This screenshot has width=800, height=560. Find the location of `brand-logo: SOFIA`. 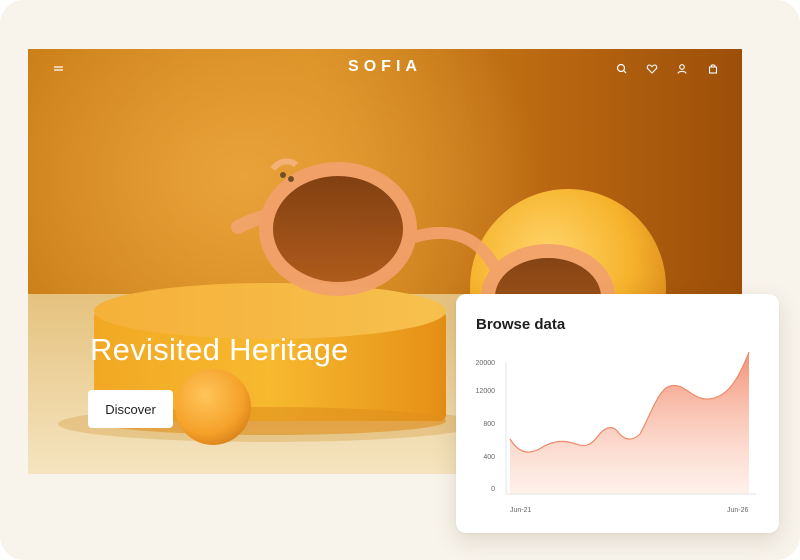

brand-logo: SOFIA is located at coordinates (385, 67).